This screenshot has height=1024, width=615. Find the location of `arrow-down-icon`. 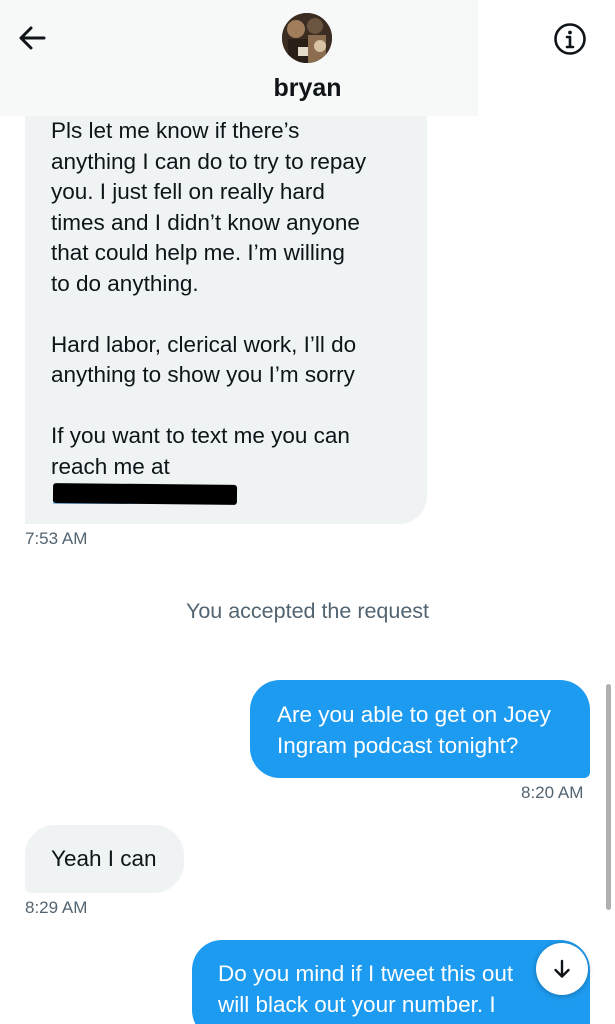

arrow-down-icon is located at coordinates (562, 968).